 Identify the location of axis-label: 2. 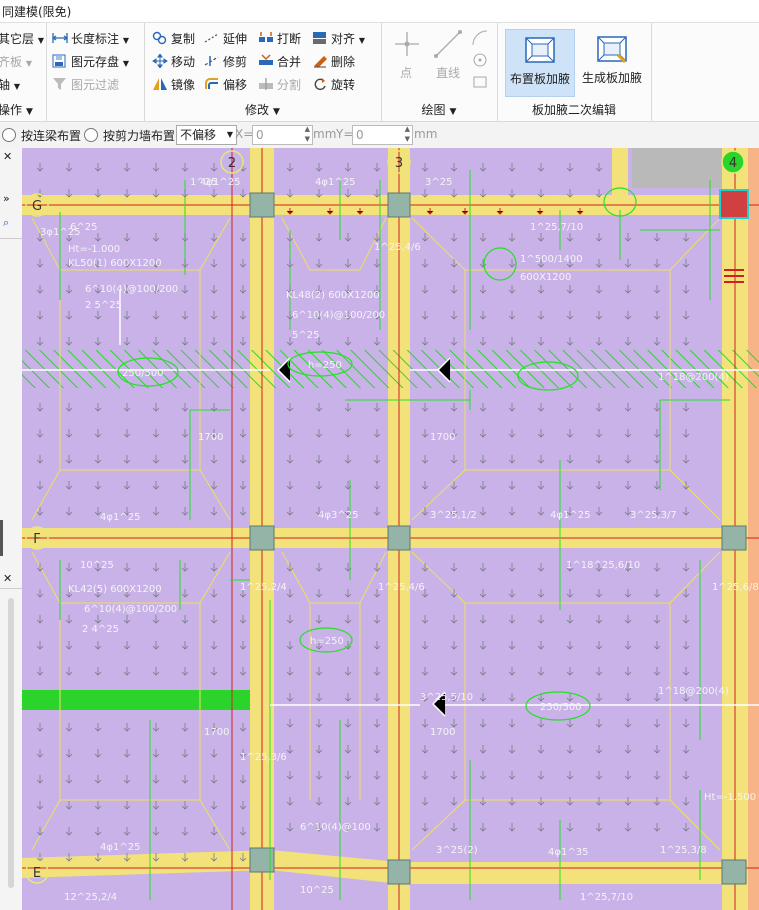
(232, 163).